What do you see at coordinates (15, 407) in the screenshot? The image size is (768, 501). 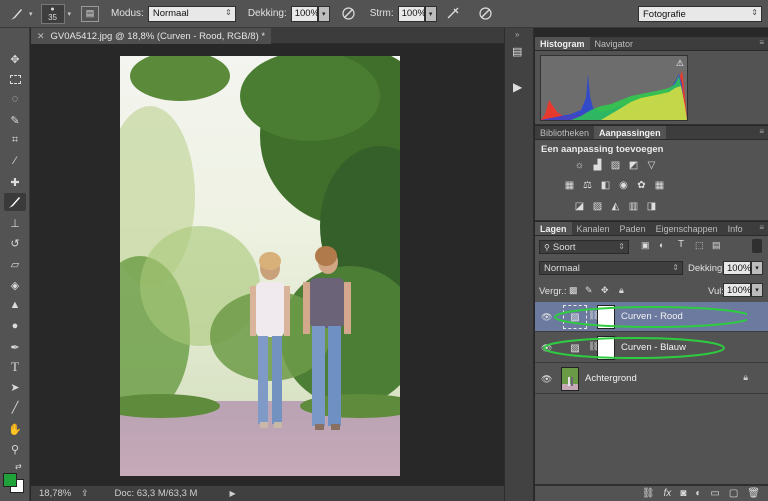 I see `line-tool-icon: ╱` at bounding box center [15, 407].